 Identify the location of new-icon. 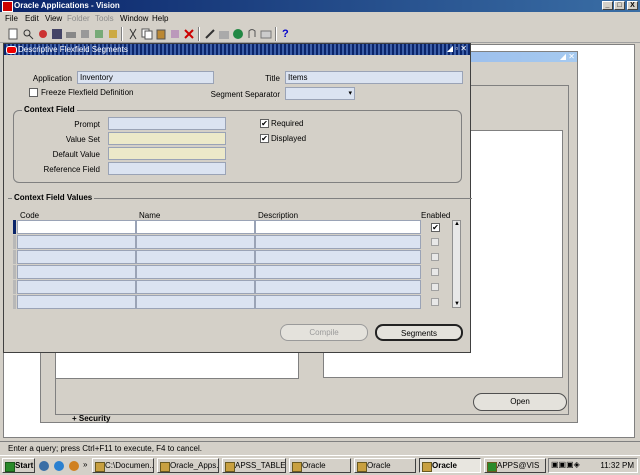
(13, 34).